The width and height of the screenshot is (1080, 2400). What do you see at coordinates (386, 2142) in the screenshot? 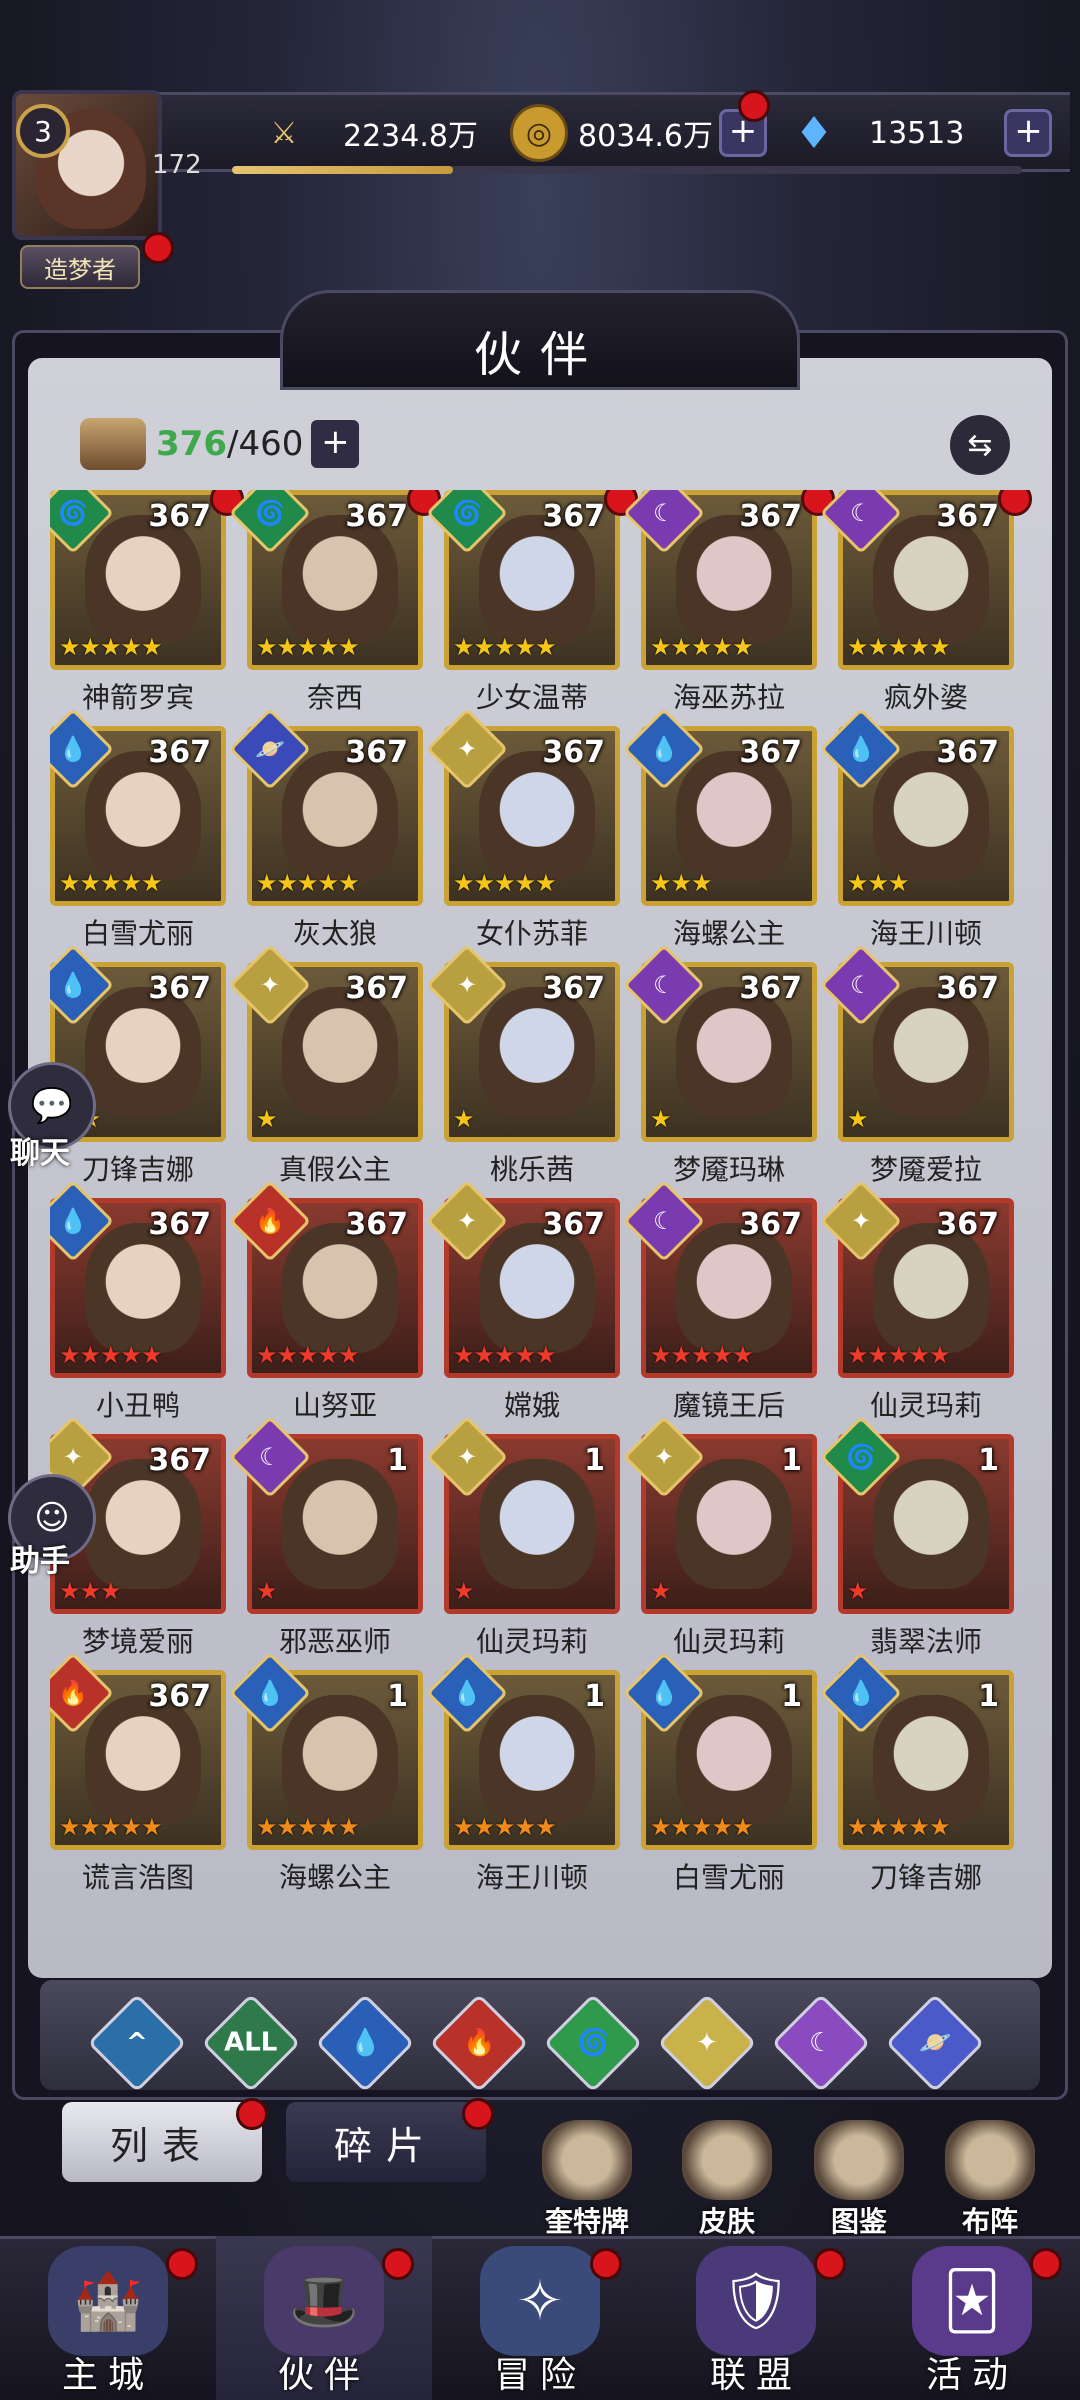
I see `tab-fragments: 碎片` at bounding box center [386, 2142].